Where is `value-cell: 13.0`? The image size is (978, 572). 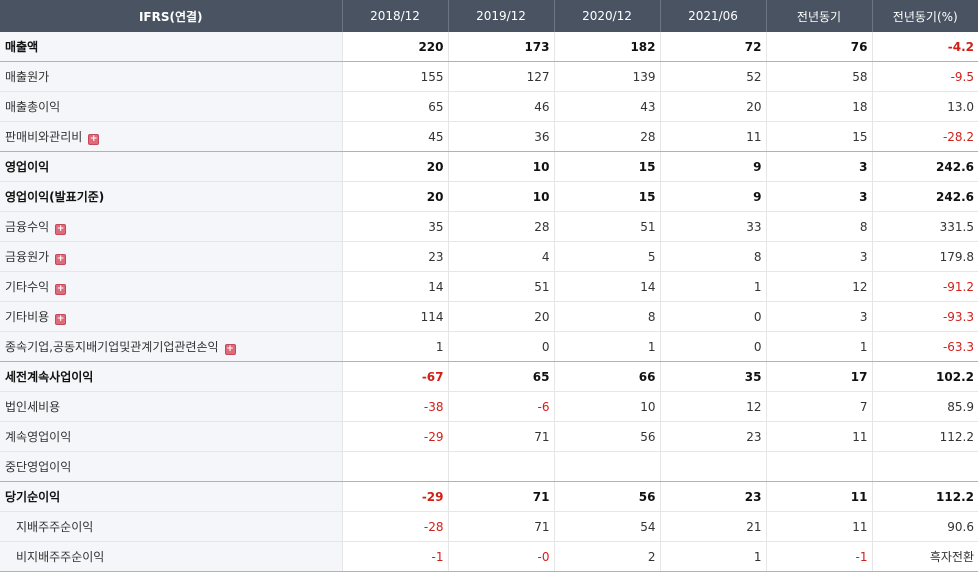 value-cell: 13.0 is located at coordinates (924, 106).